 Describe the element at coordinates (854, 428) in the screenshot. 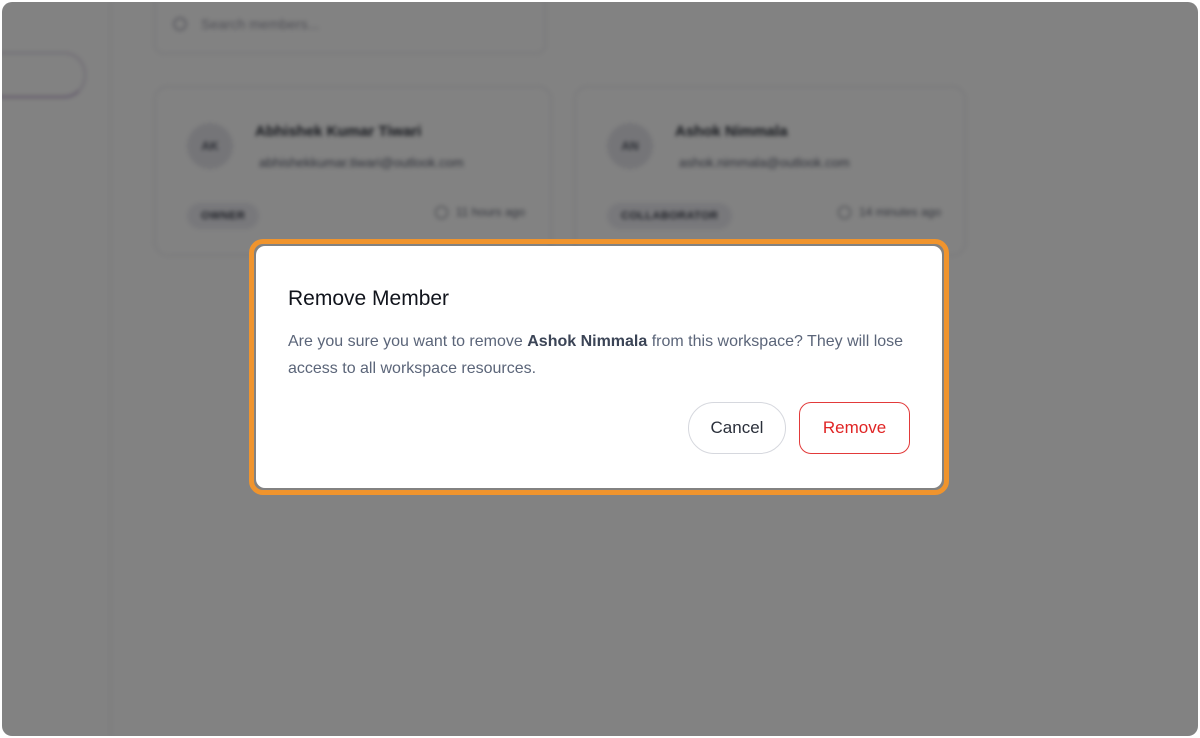

I see `remove-button: Remove` at that location.